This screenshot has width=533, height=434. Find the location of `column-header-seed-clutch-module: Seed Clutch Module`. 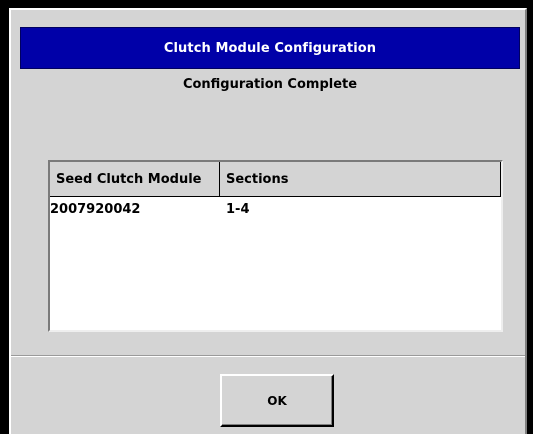

column-header-seed-clutch-module: Seed Clutch Module is located at coordinates (135, 179).